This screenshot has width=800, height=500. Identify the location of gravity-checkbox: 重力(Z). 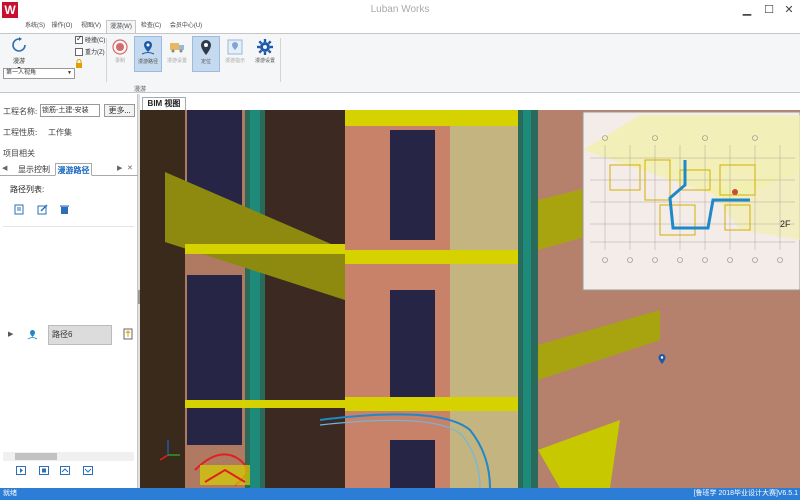
(90, 53).